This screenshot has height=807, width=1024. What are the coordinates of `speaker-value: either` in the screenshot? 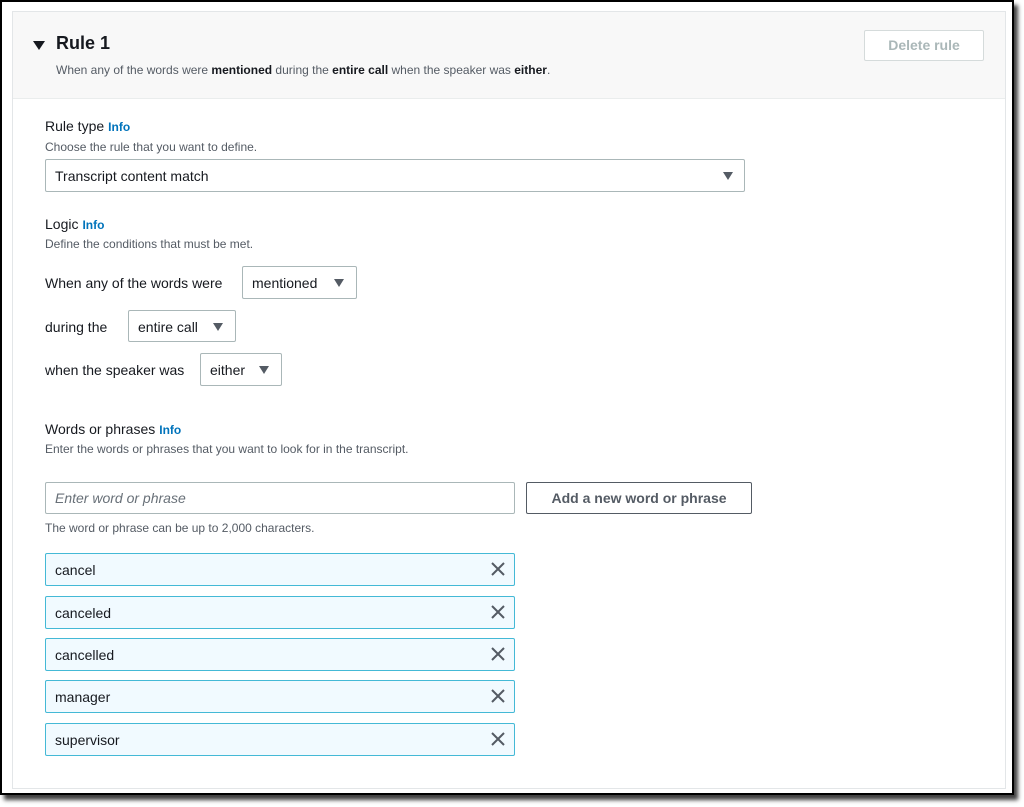 It's located at (228, 370).